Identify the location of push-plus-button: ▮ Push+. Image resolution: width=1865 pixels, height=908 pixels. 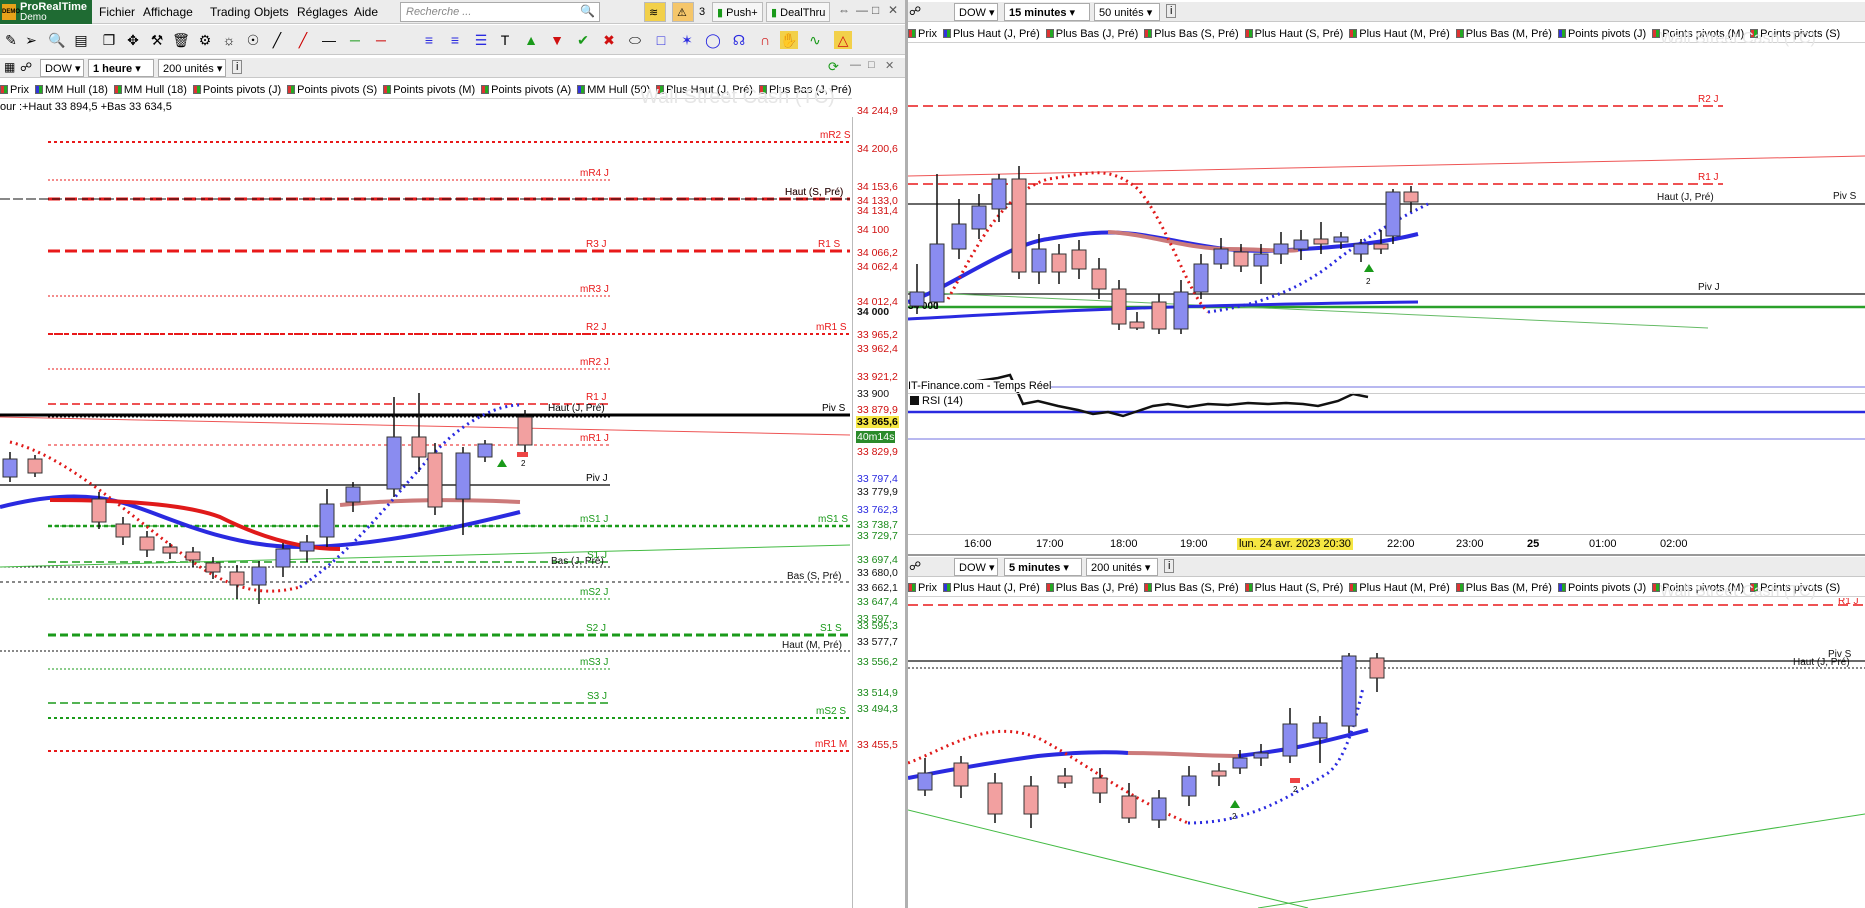
(737, 12).